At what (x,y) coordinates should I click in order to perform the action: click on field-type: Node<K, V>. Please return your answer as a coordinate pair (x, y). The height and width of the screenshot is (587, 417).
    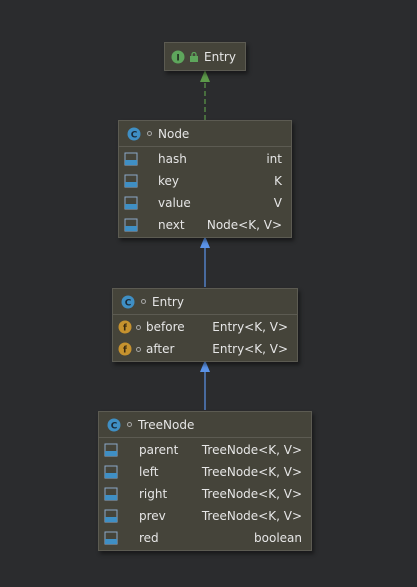
    Looking at the image, I should click on (244, 225).